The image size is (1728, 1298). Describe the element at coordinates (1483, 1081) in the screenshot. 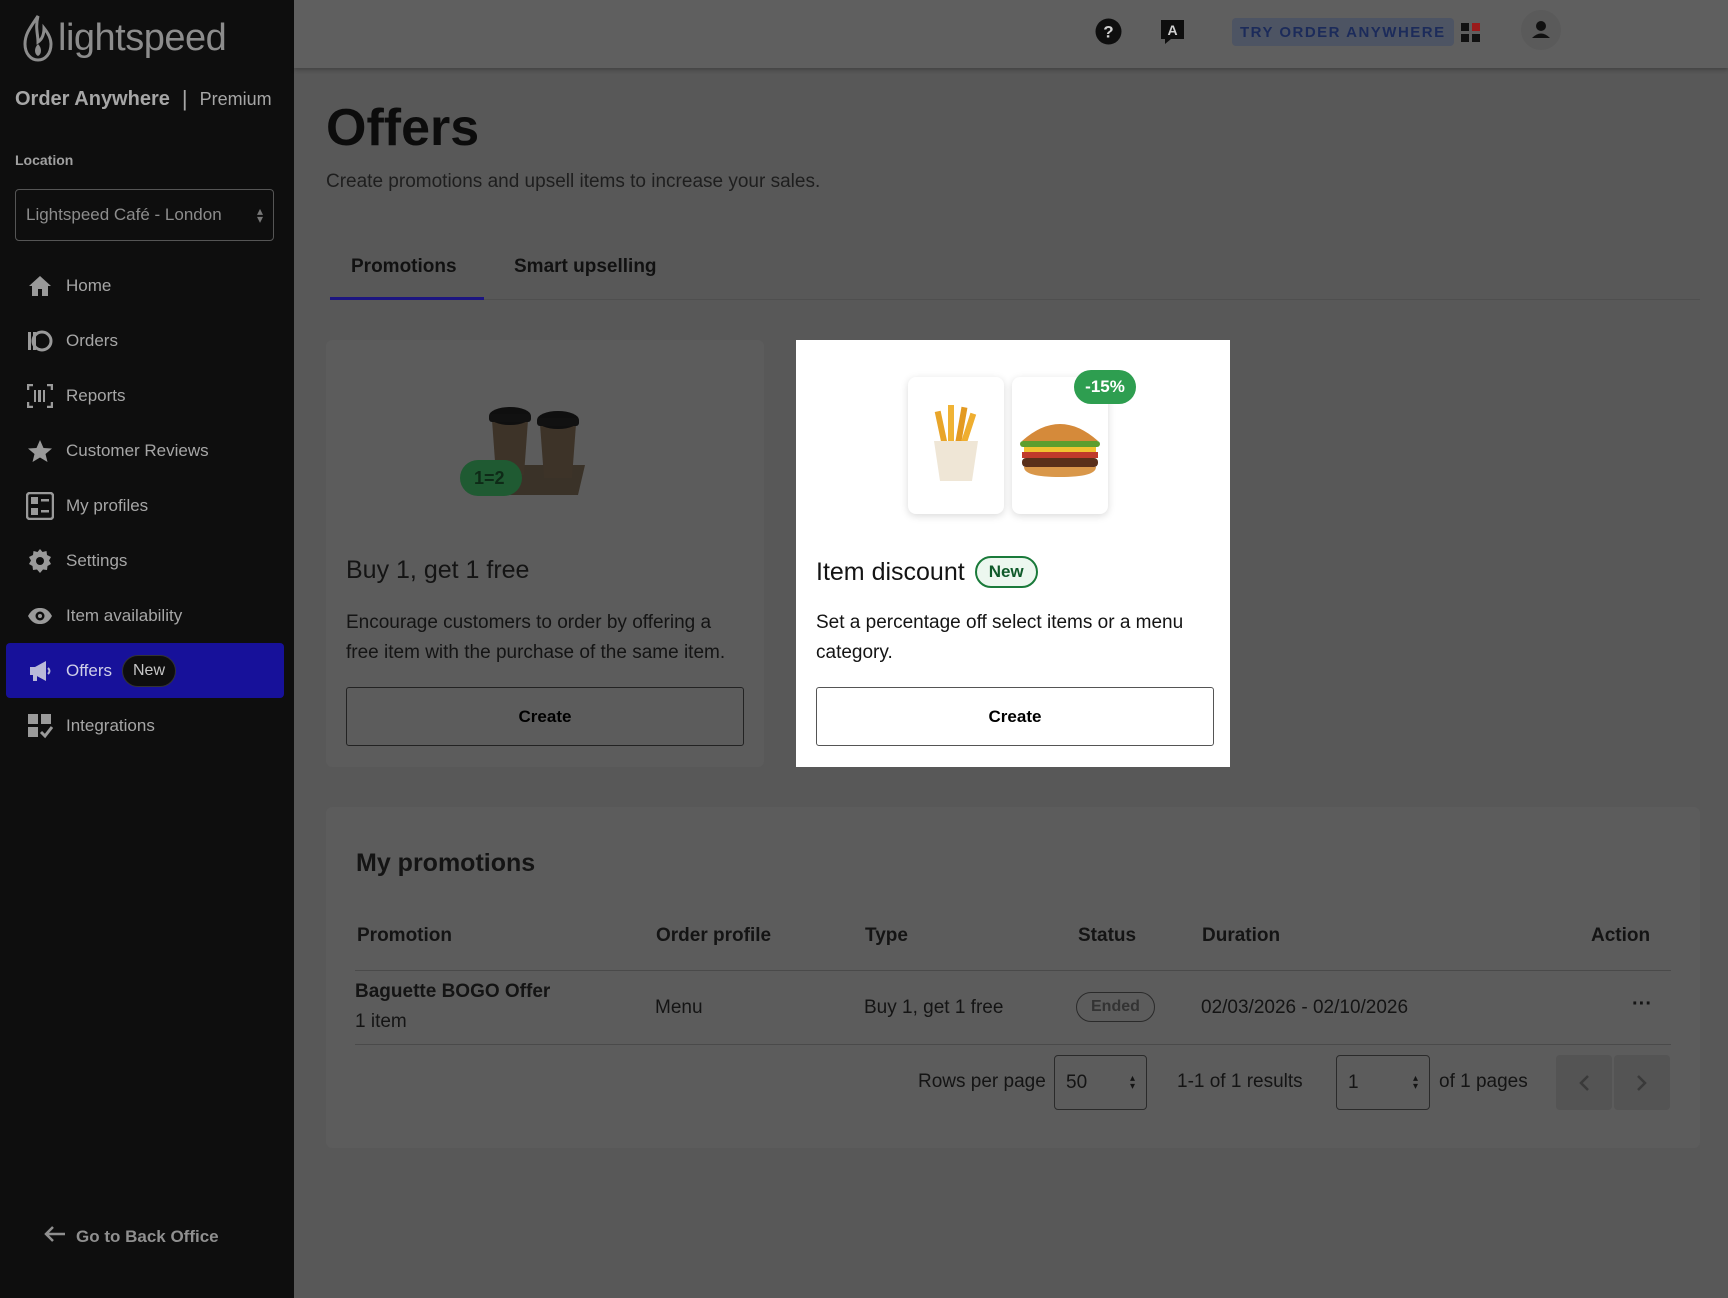

I see `total-pages-label: of 1 pages` at that location.